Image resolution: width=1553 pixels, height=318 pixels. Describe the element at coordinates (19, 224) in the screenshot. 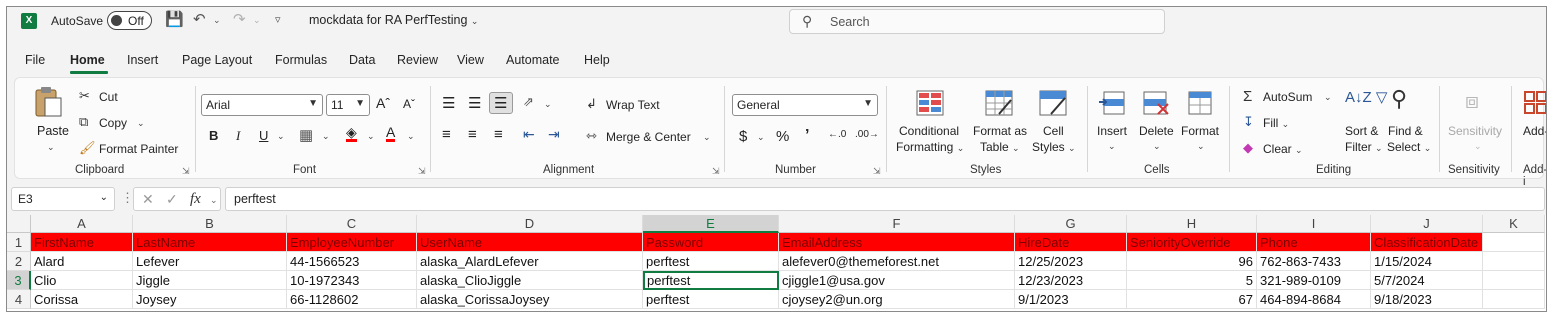

I see `select-all-corner` at that location.